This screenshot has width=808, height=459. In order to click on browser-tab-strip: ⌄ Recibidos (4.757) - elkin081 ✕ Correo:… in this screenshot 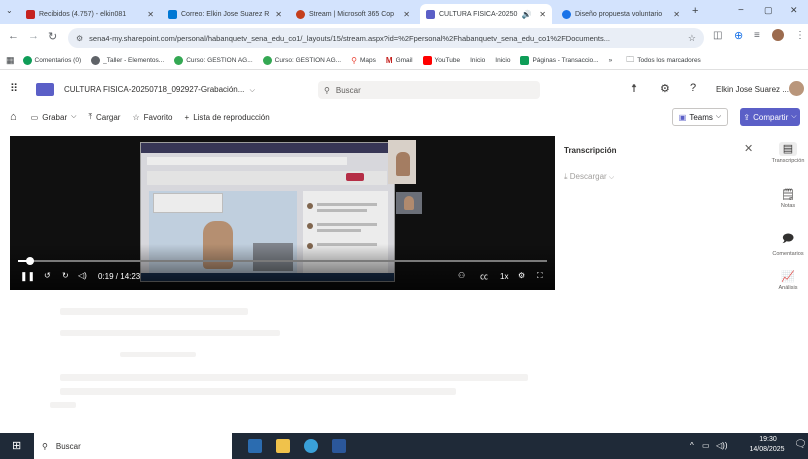, I will do `click(404, 12)`.